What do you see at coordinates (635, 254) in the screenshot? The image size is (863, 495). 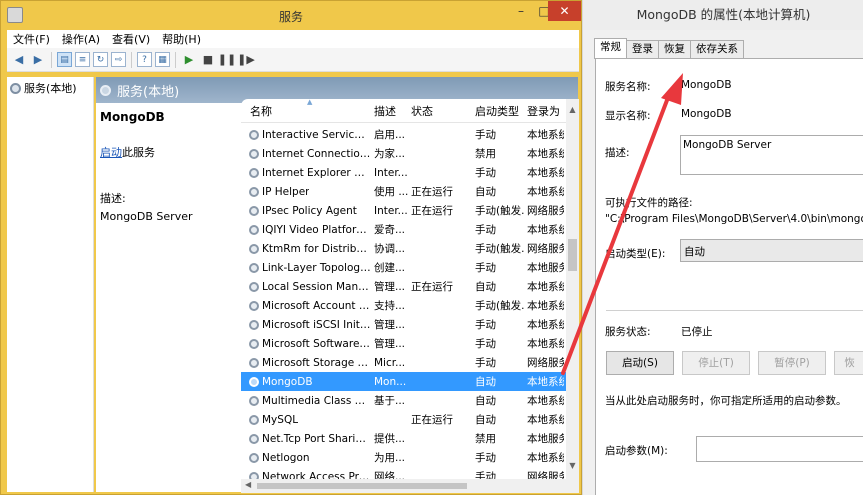 I see `startup-type-label: 启动类型(E):` at bounding box center [635, 254].